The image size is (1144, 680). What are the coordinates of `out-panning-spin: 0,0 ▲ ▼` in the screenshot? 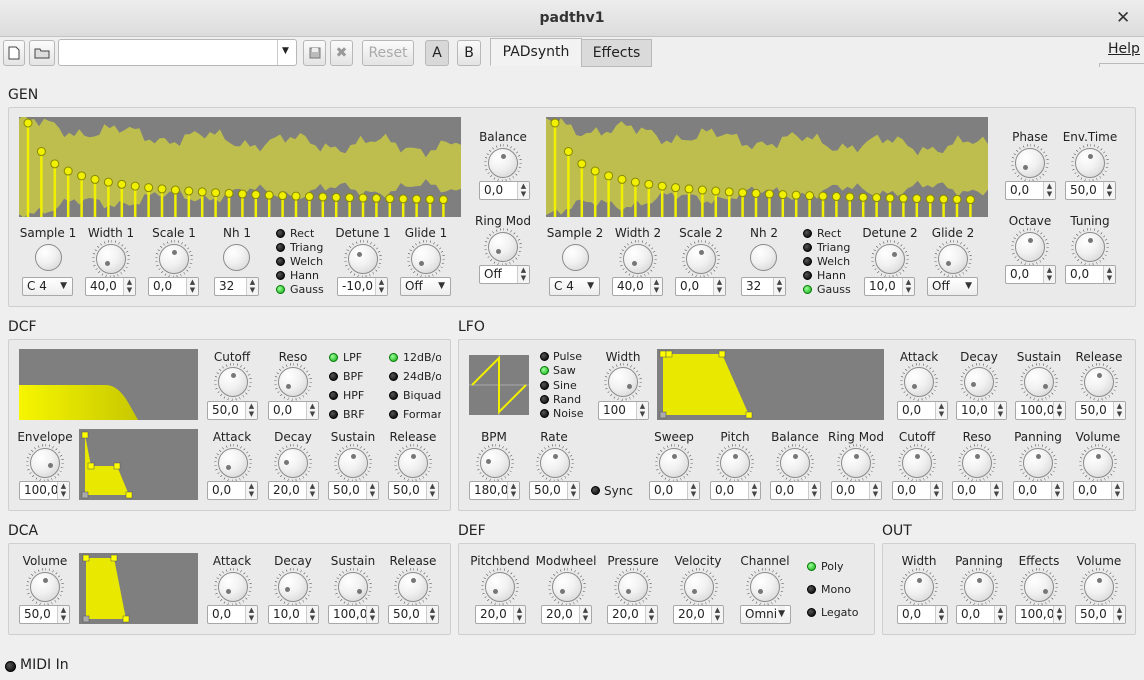 It's located at (981, 614).